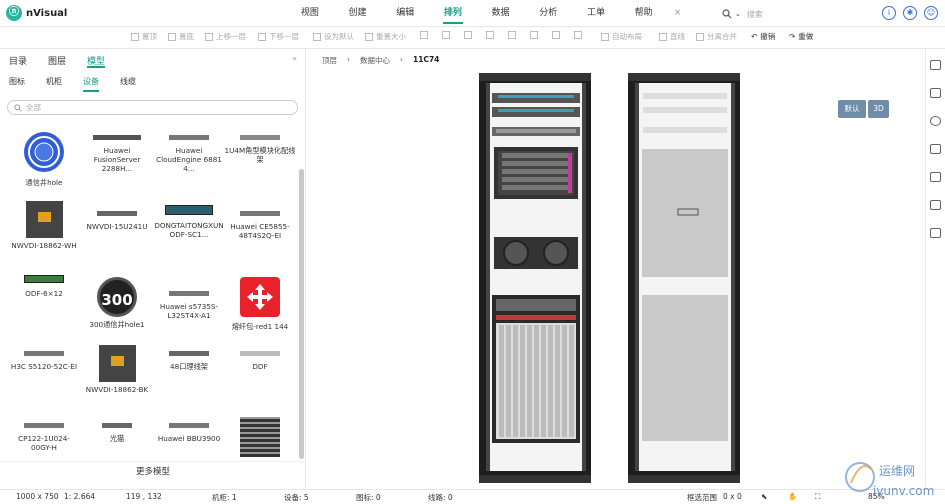 This screenshot has width=945, height=504. I want to click on tab-catalog: 目录, so click(18, 58).